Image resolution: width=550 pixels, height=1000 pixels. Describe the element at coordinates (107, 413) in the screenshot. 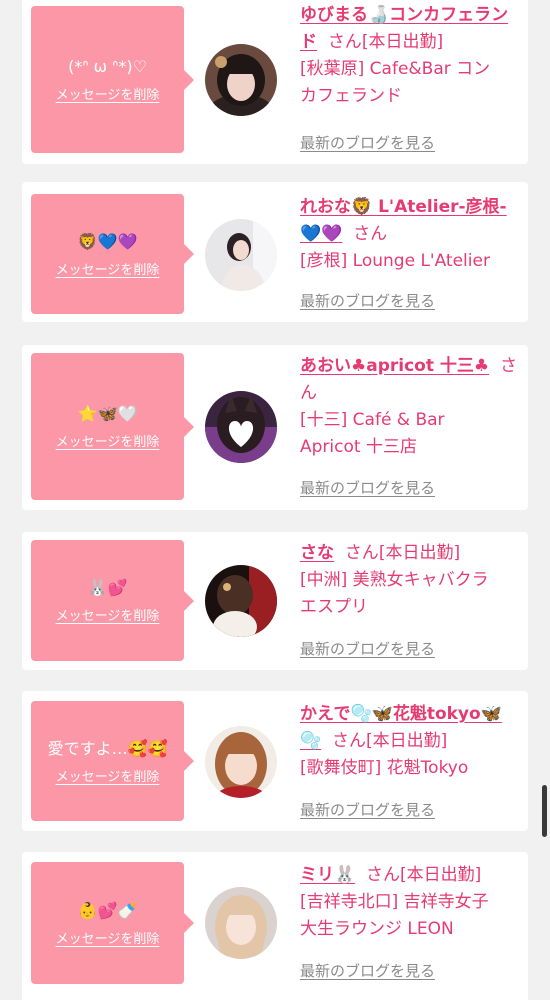

I see `message-text: ⭐🦋🤍` at that location.